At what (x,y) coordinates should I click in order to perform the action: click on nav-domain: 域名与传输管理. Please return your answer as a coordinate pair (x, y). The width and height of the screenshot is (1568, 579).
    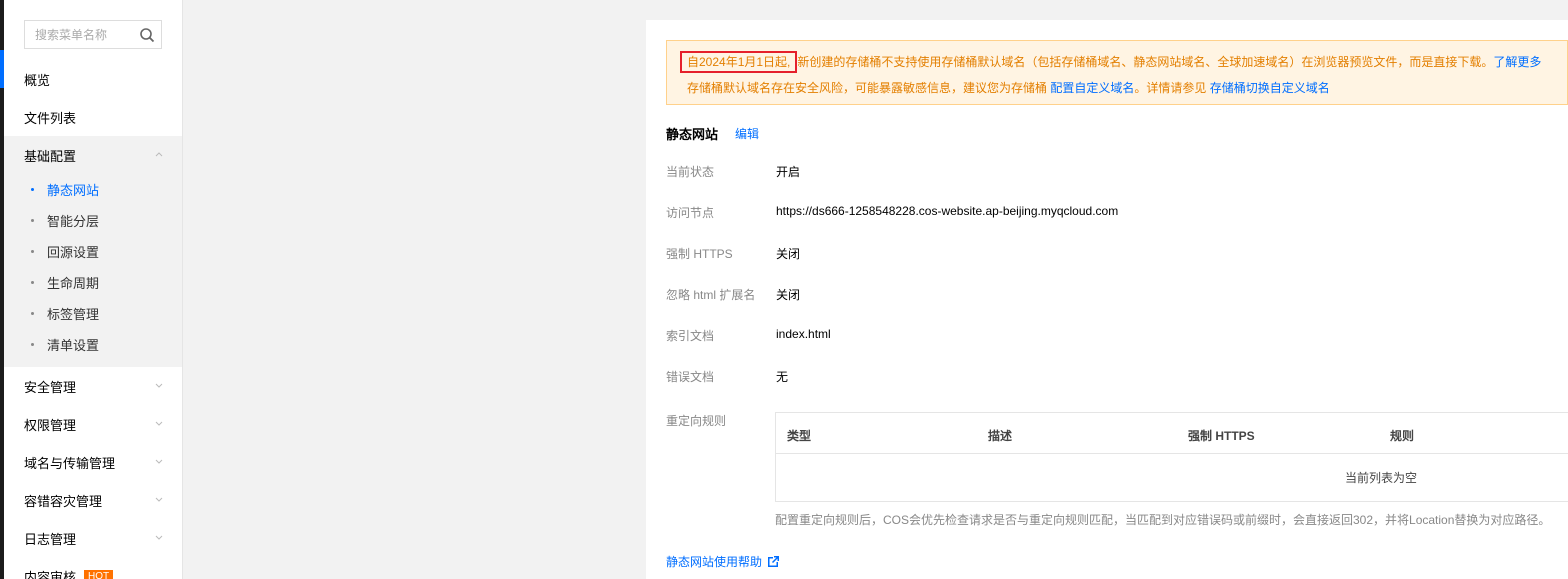
    Looking at the image, I should click on (93, 462).